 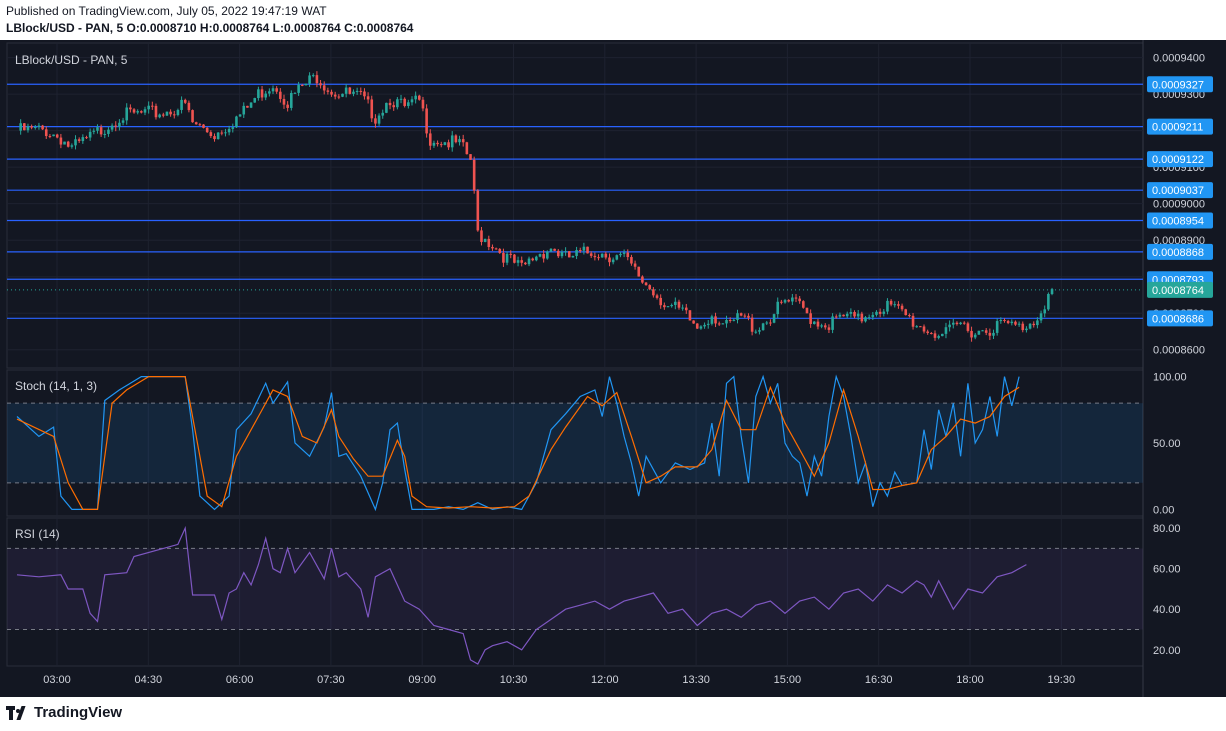 I want to click on price-axis-label: 0.0009400, so click(x=1179, y=59).